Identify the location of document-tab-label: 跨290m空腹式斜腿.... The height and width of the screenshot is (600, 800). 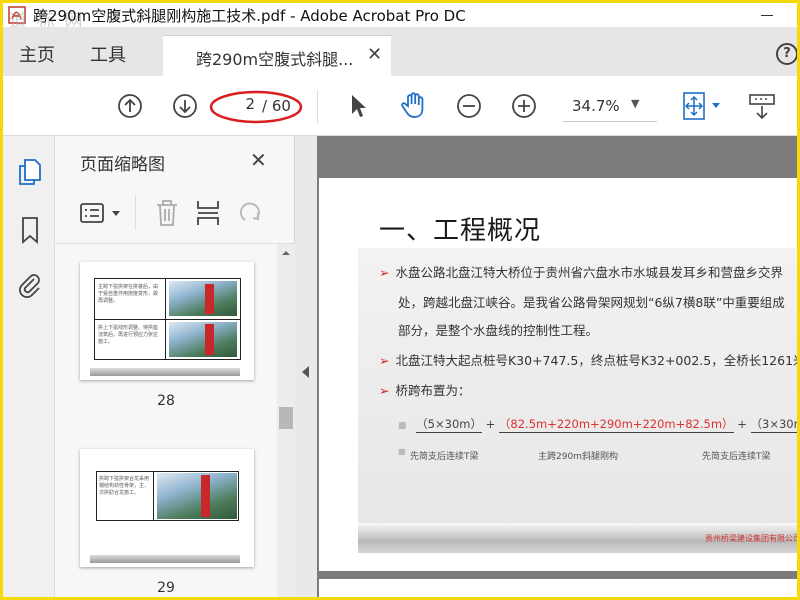
(275, 59).